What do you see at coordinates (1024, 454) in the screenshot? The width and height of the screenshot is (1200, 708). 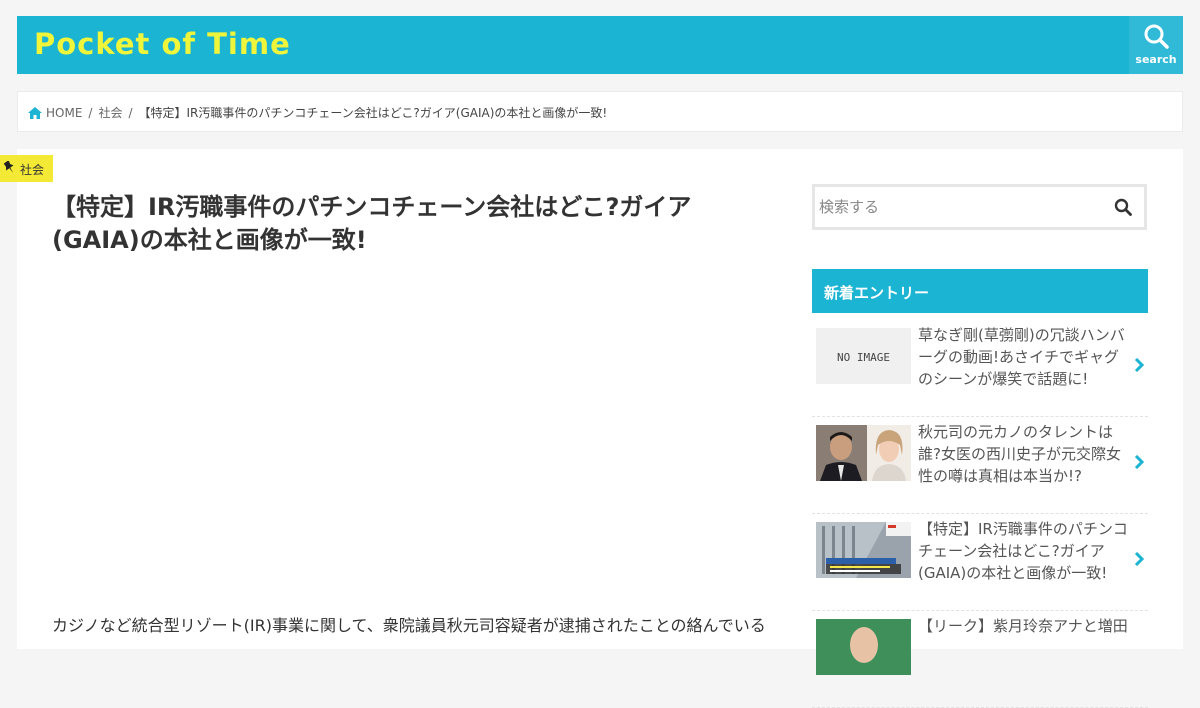 I see `entry-title: 秋元司の元カノのタレントは誰?女医の西川史子が元交際女性の噂は真相は本当か!?` at bounding box center [1024, 454].